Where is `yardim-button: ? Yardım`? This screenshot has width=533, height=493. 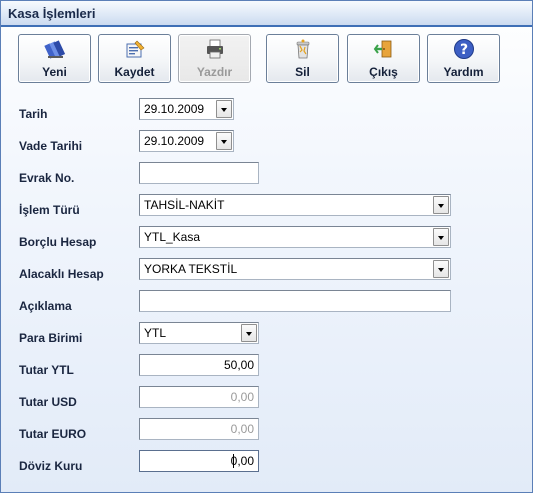
yardim-button: ? Yardım is located at coordinates (463, 58).